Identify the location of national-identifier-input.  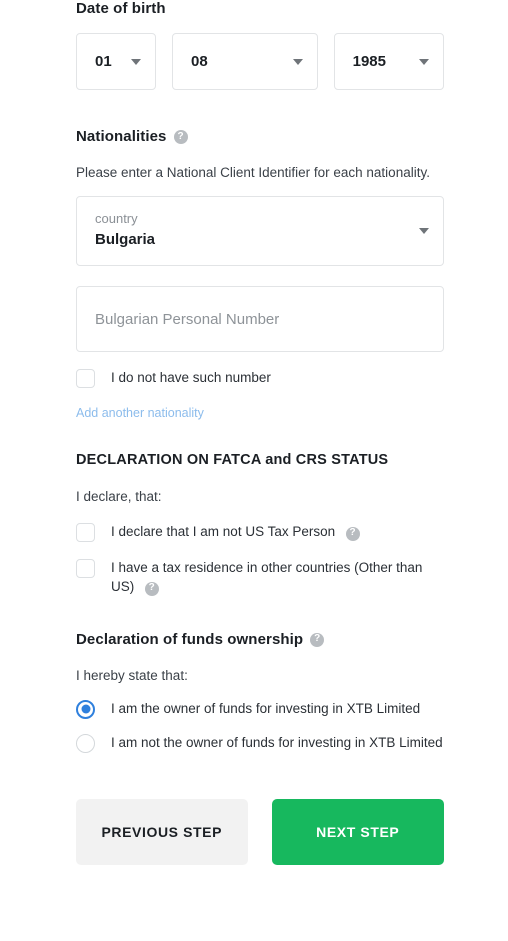
(260, 319).